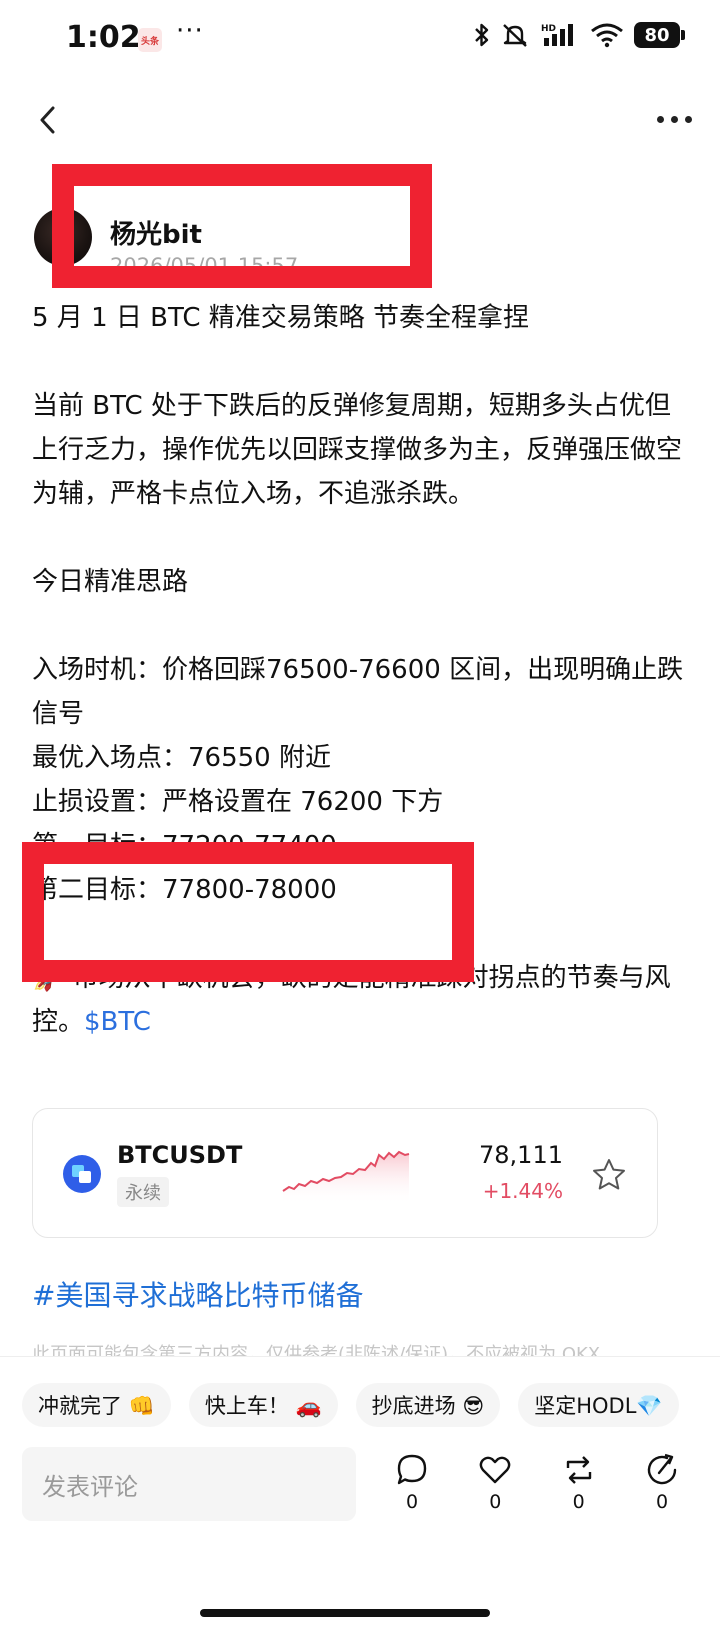 The height and width of the screenshot is (1640, 720). What do you see at coordinates (674, 119) in the screenshot?
I see `more-options-button` at bounding box center [674, 119].